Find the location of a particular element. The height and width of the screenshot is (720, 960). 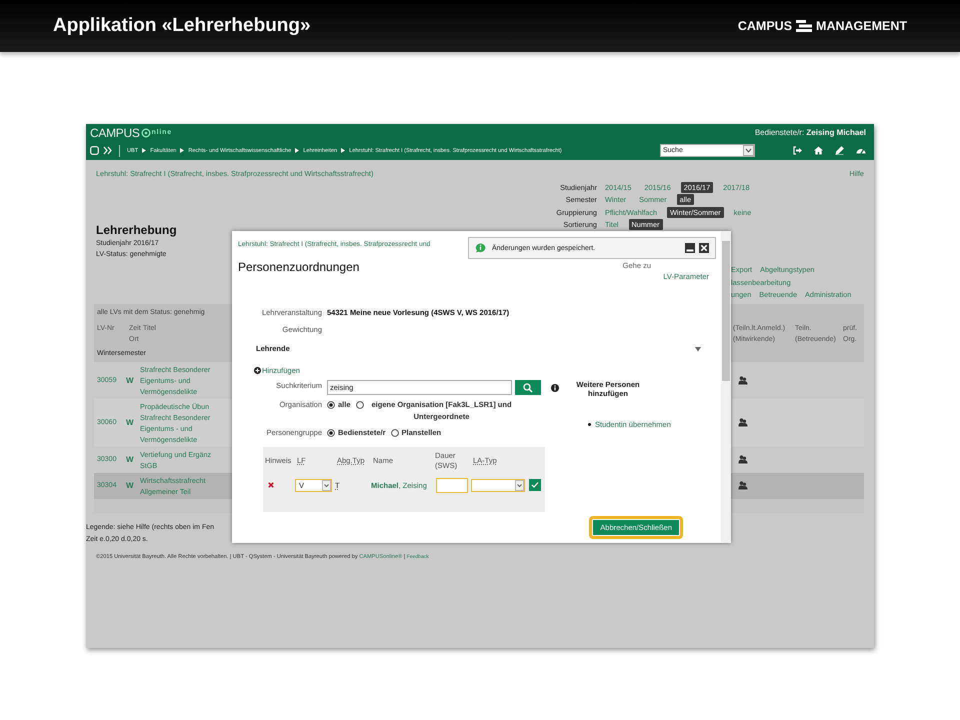

logo-text: CAMPUS is located at coordinates (115, 133).